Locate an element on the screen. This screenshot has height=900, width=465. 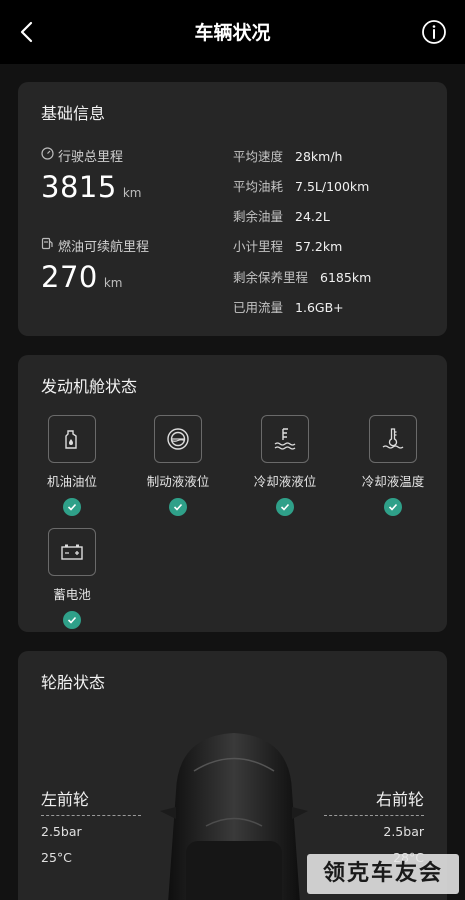
stat-avg-speed: 平均速度 28km/h is located at coordinates (287, 155).